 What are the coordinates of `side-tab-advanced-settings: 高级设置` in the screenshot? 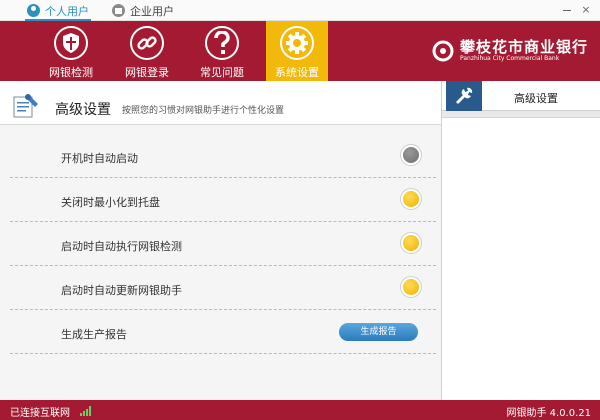 It's located at (521, 96).